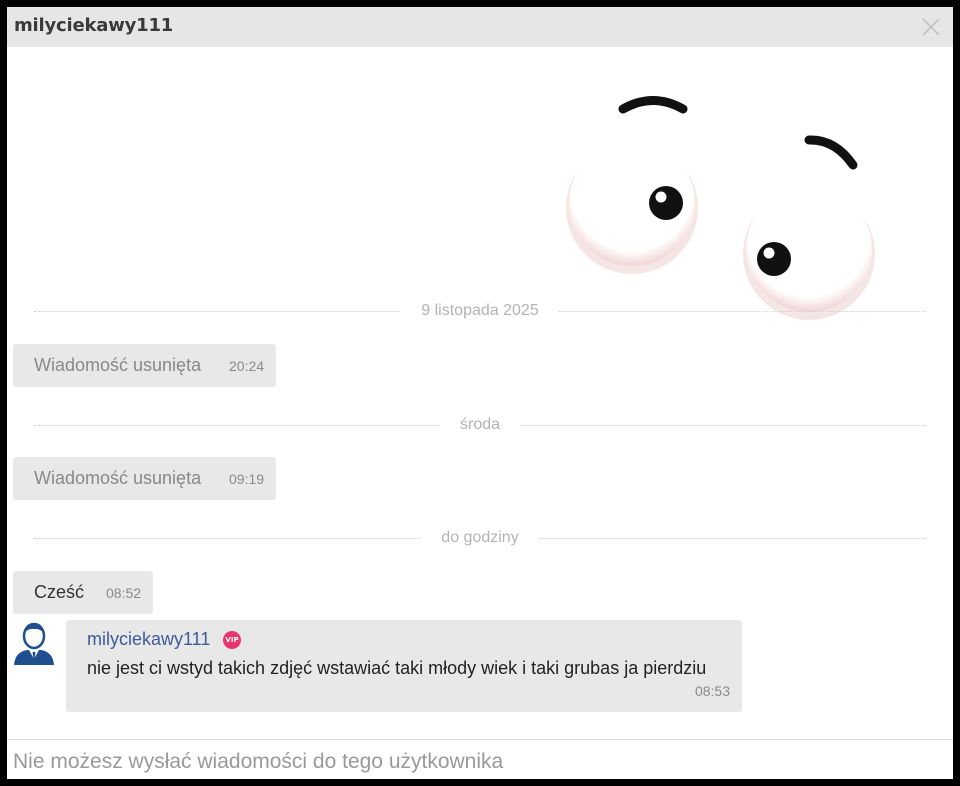  Describe the element at coordinates (59, 592) in the screenshot. I see `message-text: Cześć` at that location.